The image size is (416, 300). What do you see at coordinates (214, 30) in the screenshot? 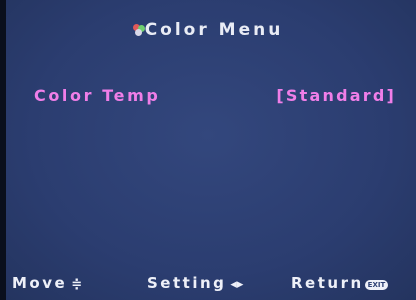
I see `menu-title-text: Color Menu` at bounding box center [214, 30].